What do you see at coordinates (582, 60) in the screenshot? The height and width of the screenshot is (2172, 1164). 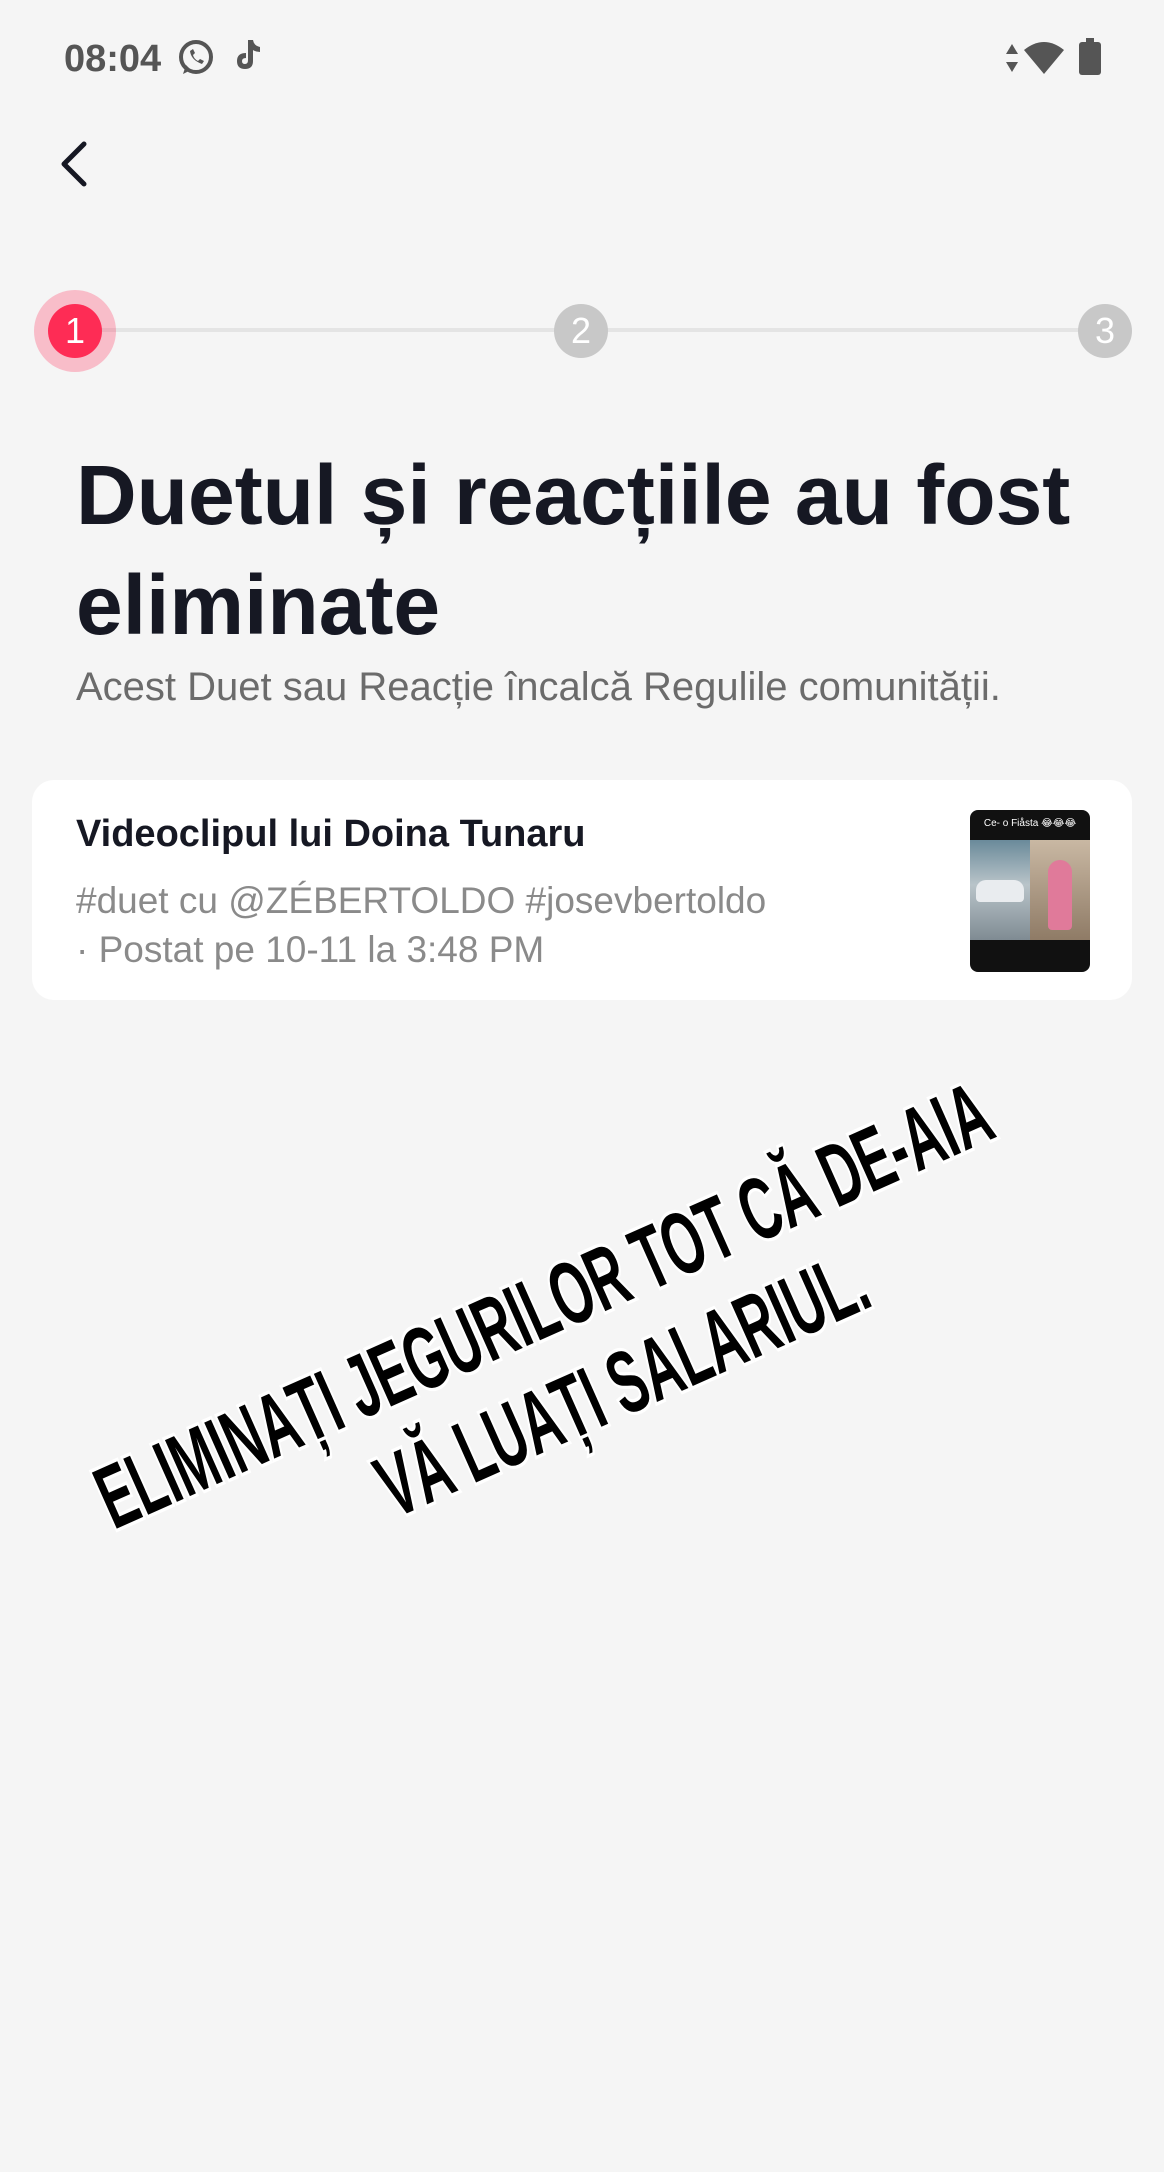 I see `status-bar: 08:04` at bounding box center [582, 60].